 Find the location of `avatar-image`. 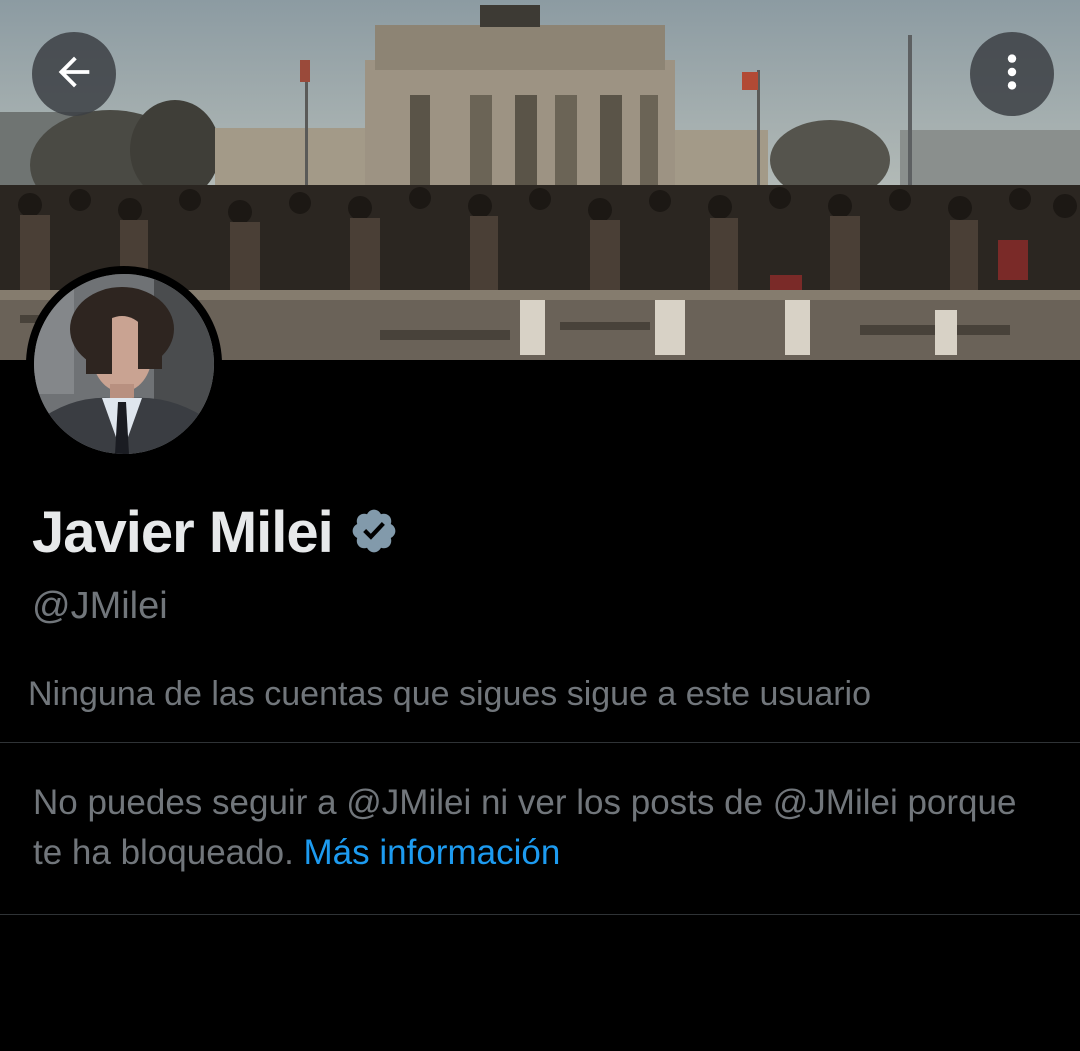

avatar-image is located at coordinates (124, 364).